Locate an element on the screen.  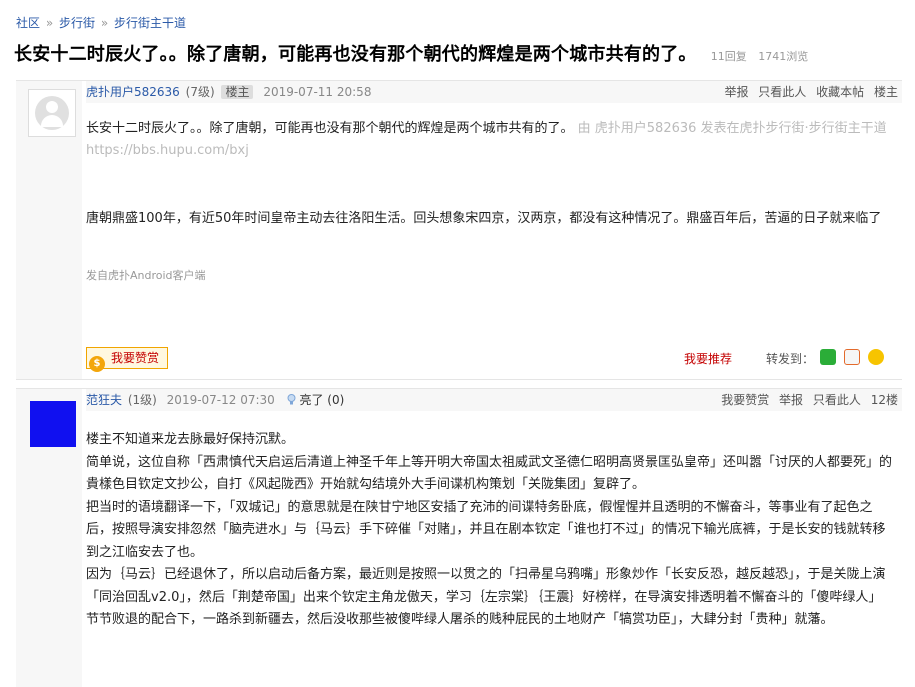
post-1-footer: $ 我要赞赏 我要推荐 转发到： is located at coordinates (491, 359).